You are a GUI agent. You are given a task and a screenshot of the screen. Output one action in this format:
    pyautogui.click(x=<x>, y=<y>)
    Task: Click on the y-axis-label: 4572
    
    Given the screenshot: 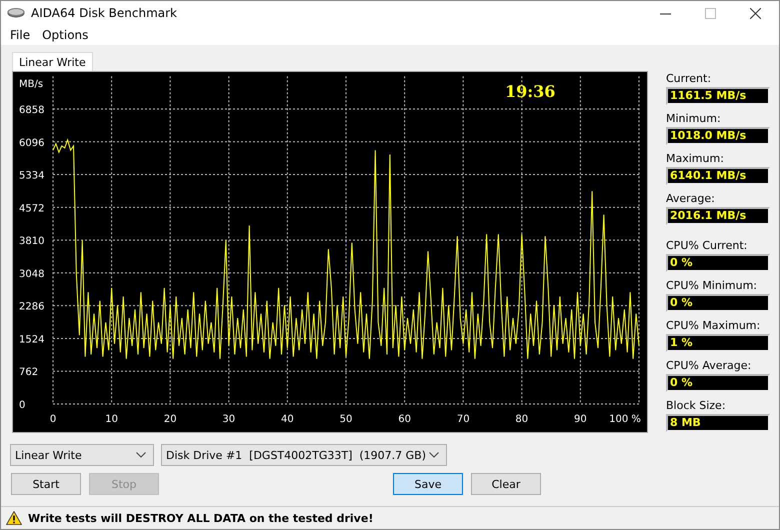 What is the action you would take?
    pyautogui.click(x=31, y=208)
    